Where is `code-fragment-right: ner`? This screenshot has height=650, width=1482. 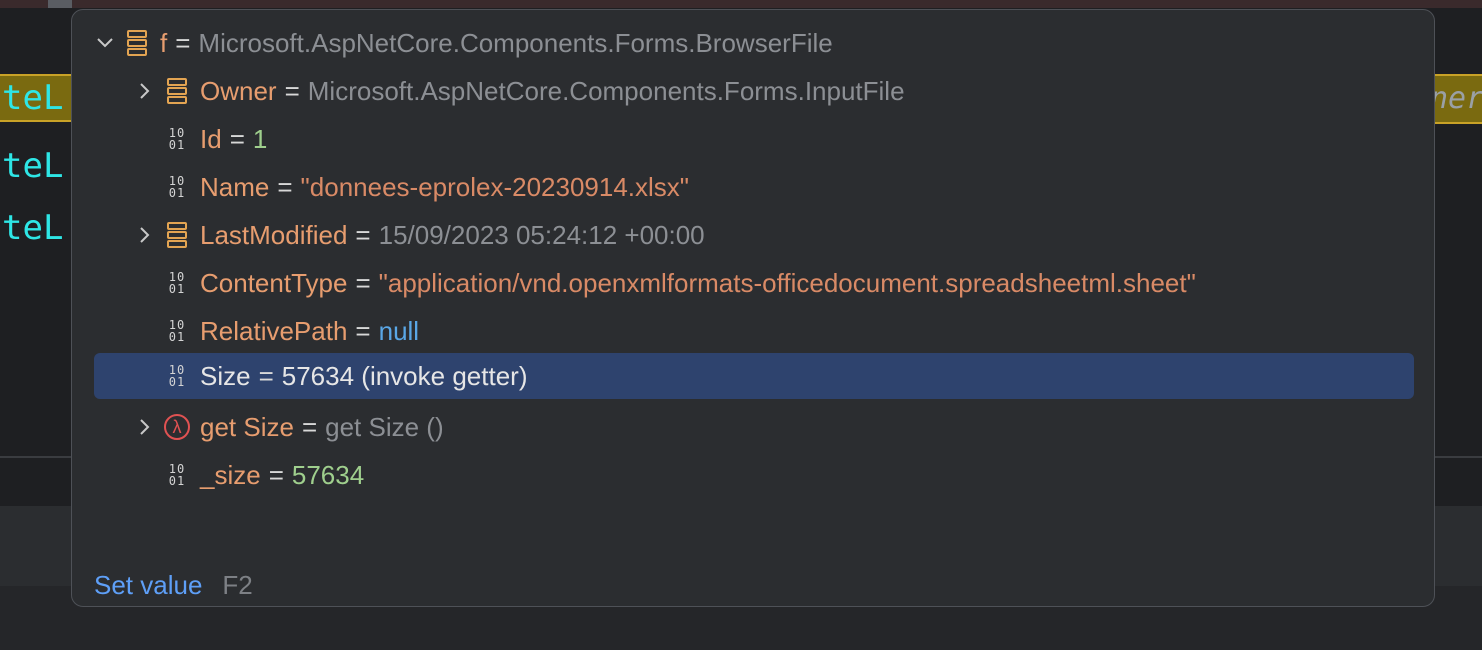
code-fragment-right: ner is located at coordinates (1456, 99).